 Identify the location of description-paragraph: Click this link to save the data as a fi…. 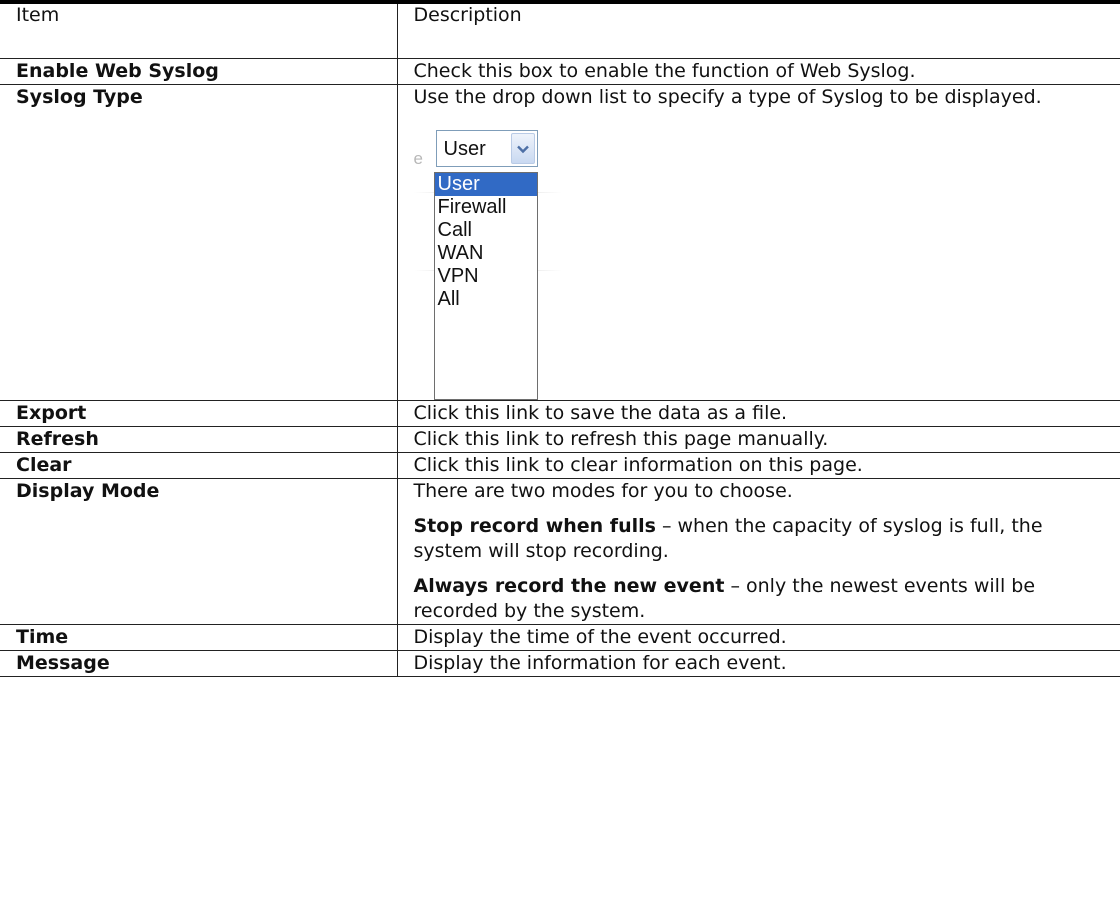
(759, 413).